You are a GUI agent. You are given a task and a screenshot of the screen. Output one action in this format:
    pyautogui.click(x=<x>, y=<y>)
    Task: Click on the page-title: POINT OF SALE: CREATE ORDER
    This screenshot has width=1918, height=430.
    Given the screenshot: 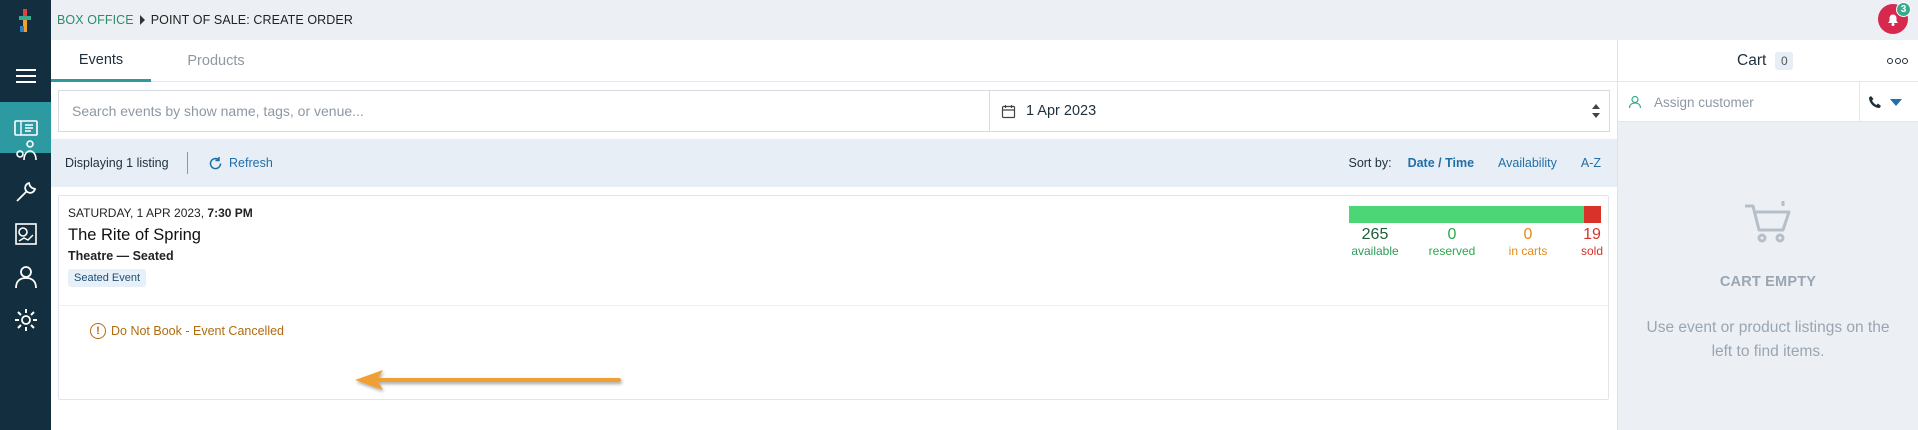 What is the action you would take?
    pyautogui.click(x=251, y=20)
    